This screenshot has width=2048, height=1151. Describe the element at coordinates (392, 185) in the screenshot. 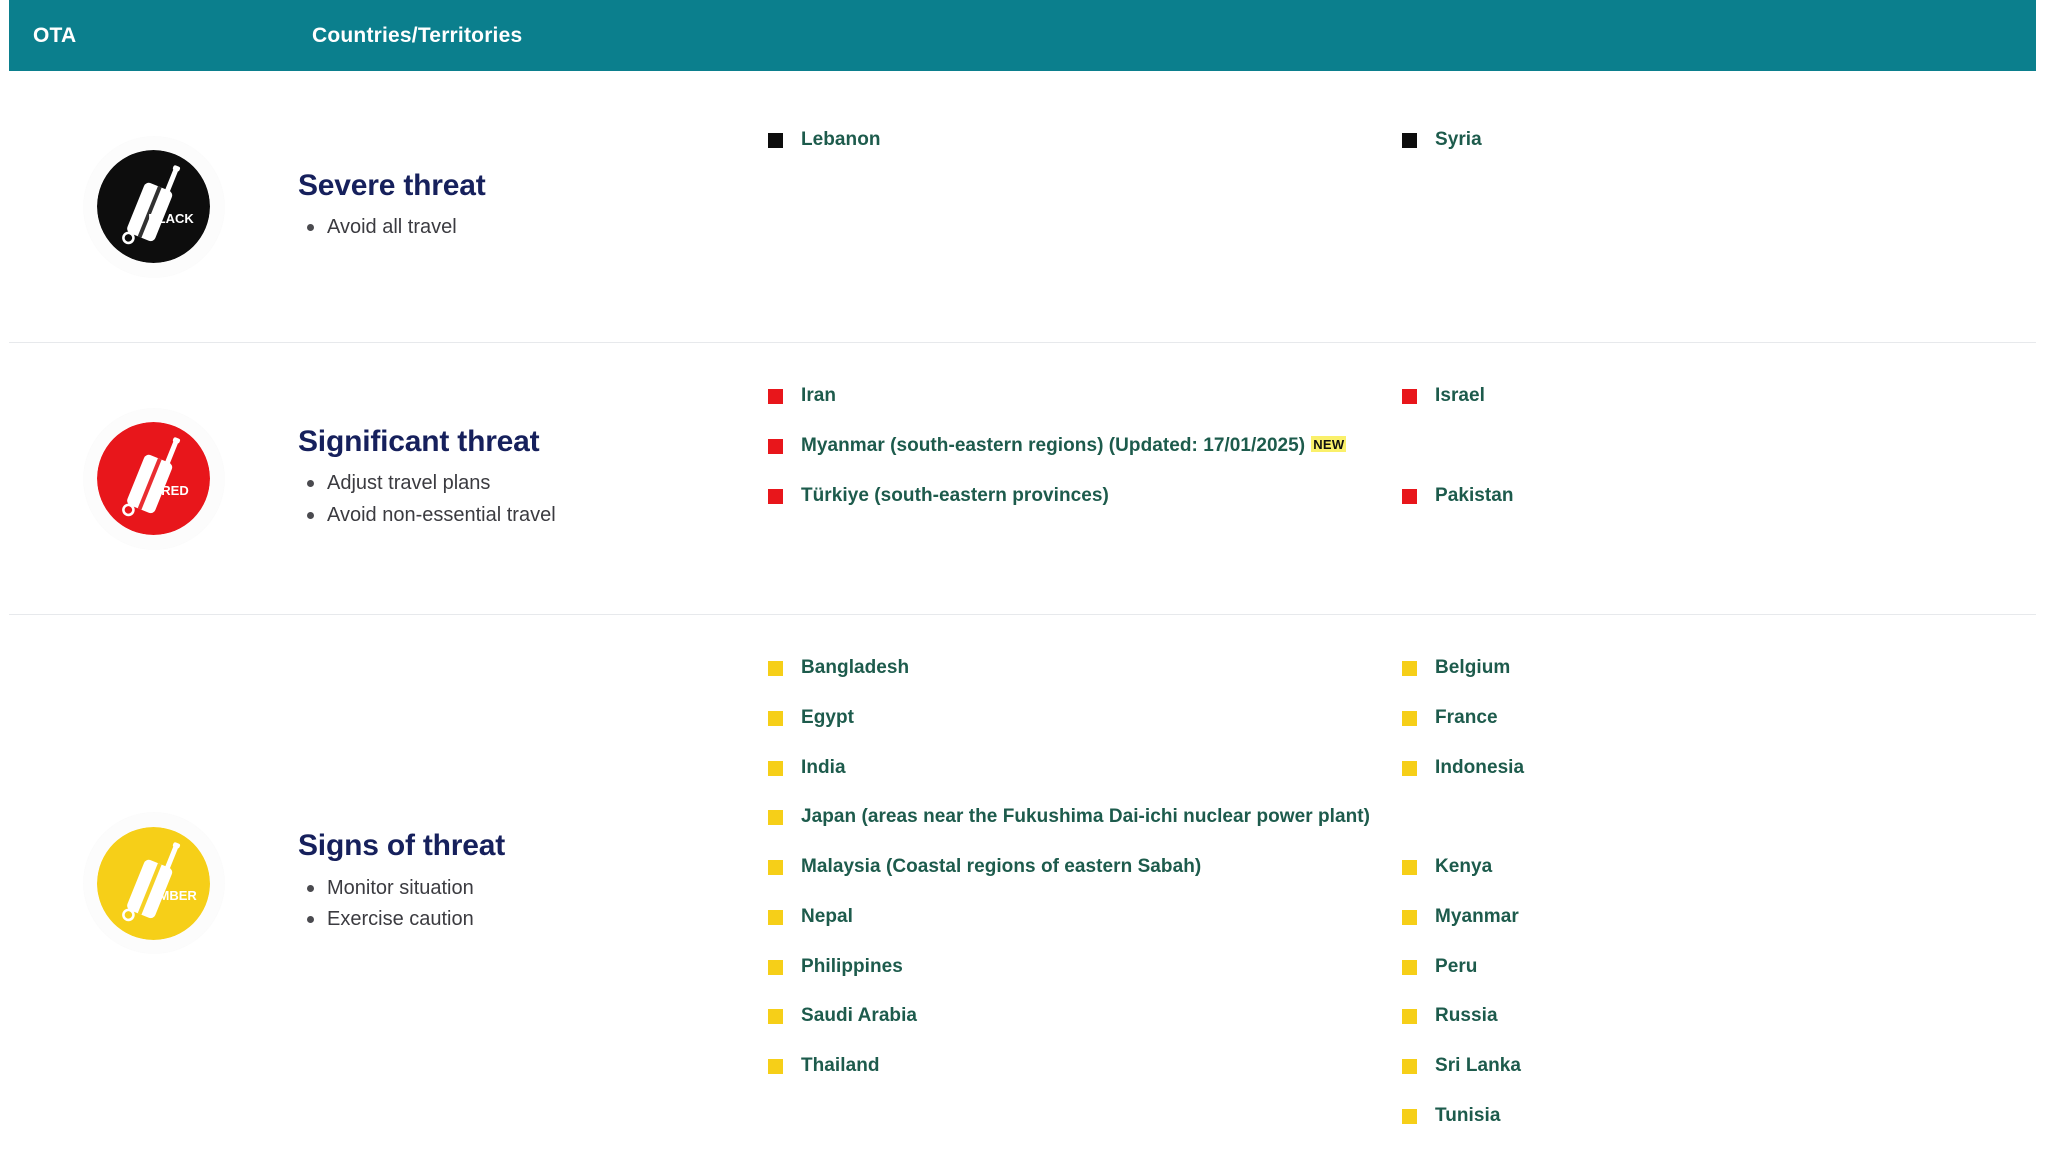

I see `threat-title: Severe threat` at that location.